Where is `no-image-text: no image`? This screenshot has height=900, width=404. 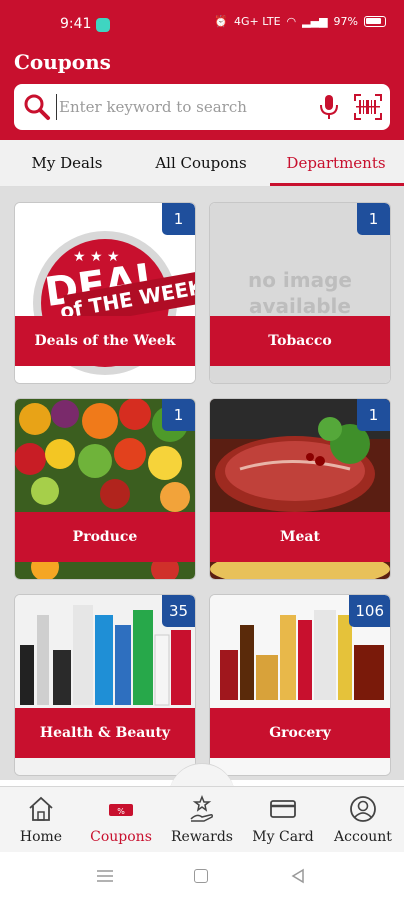 no-image-text: no image is located at coordinates (300, 280).